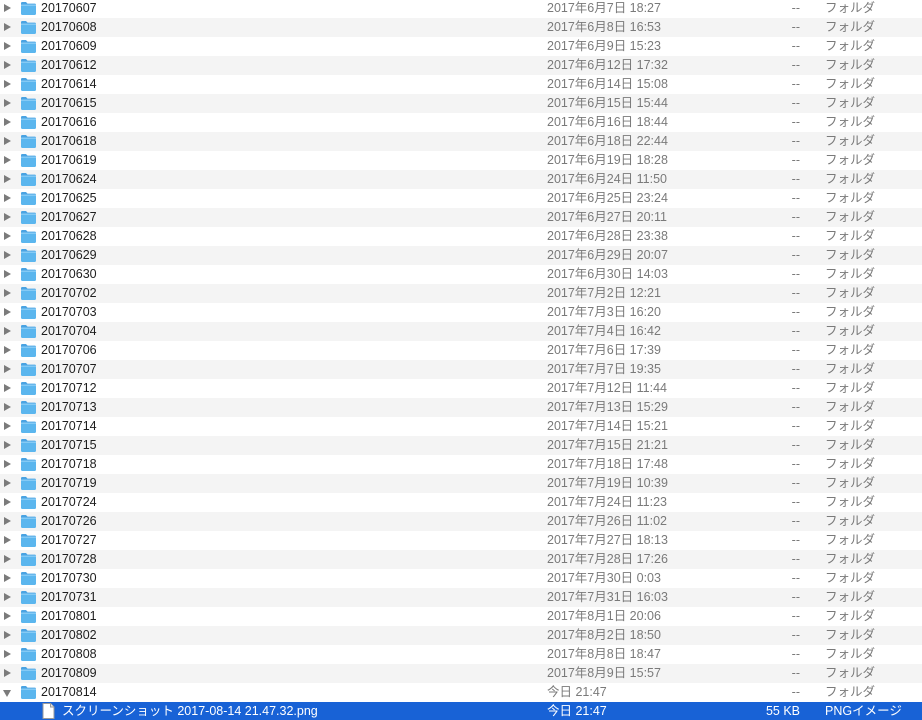 This screenshot has height=720, width=922. Describe the element at coordinates (461, 141) in the screenshot. I see `file-row: 20170618 2017年6月18日 22:44 -- フォルダ` at that location.